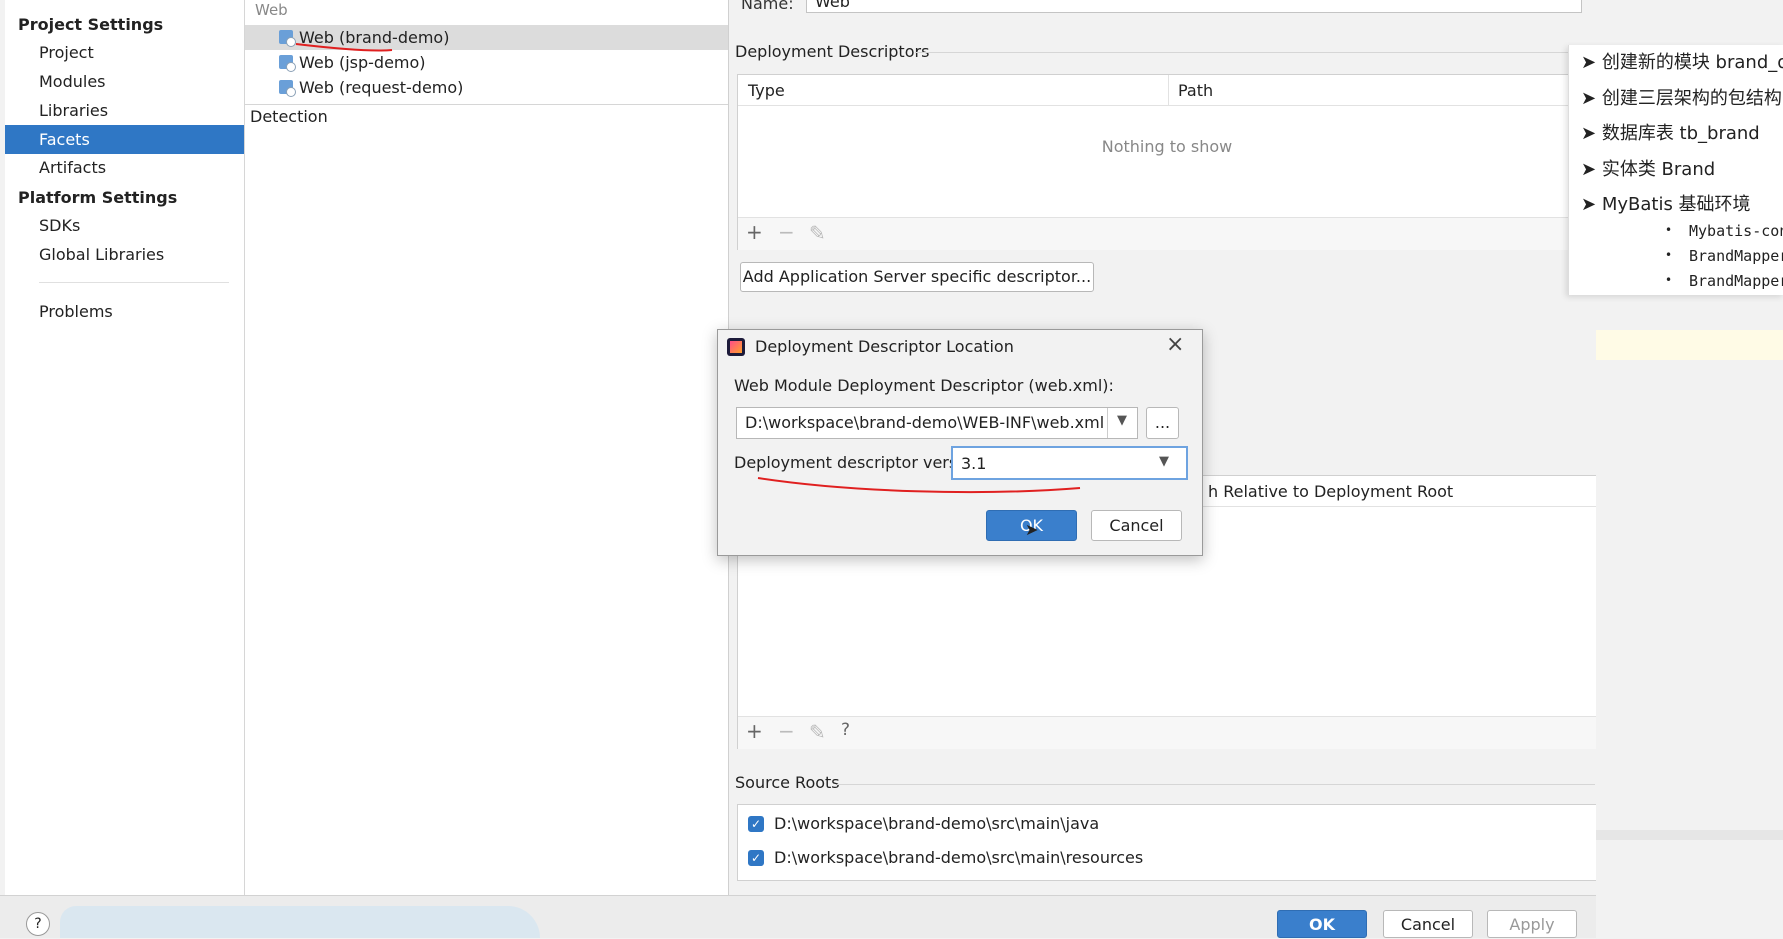 This screenshot has width=1783, height=939. Describe the element at coordinates (124, 225) in the screenshot. I see `nav-item-sdks: SDKs` at that location.